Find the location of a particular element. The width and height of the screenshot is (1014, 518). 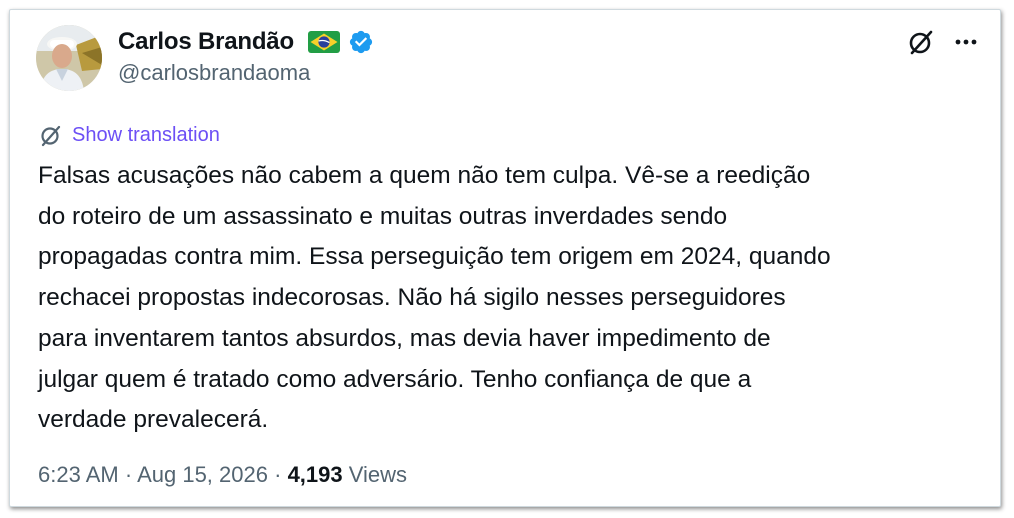

avatar-image is located at coordinates (69, 58).